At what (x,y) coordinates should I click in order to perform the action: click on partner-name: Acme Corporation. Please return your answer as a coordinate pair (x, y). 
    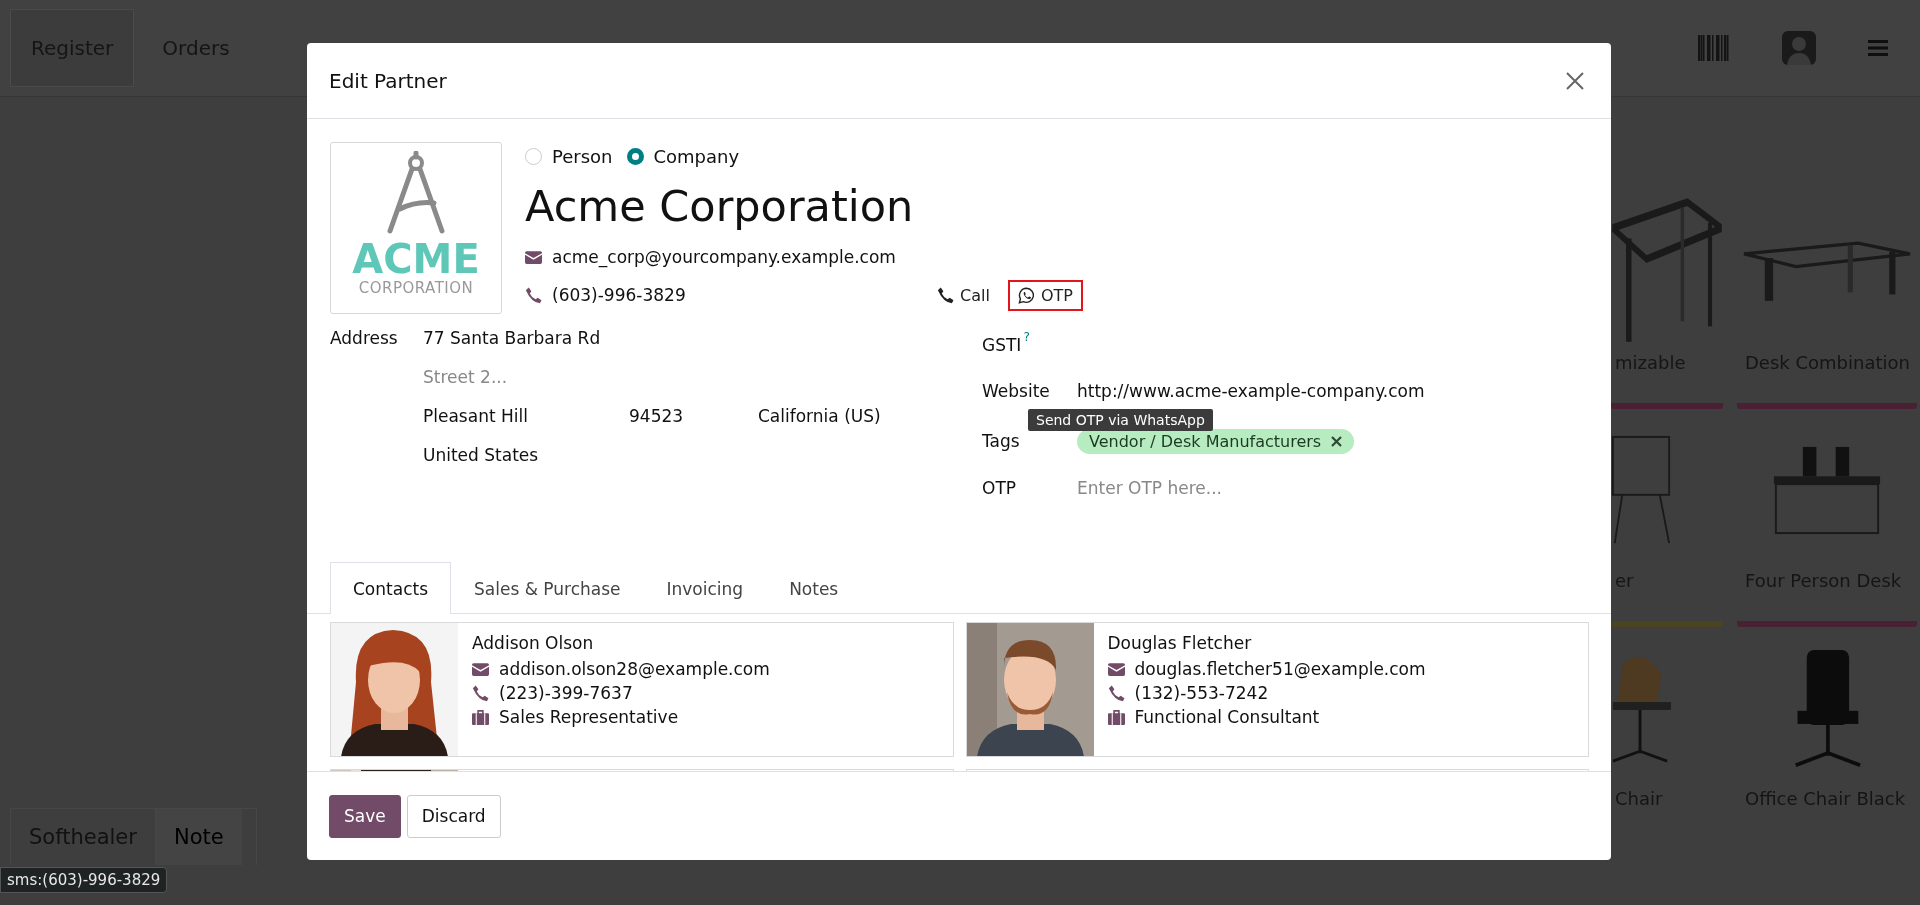
    Looking at the image, I should click on (1057, 206).